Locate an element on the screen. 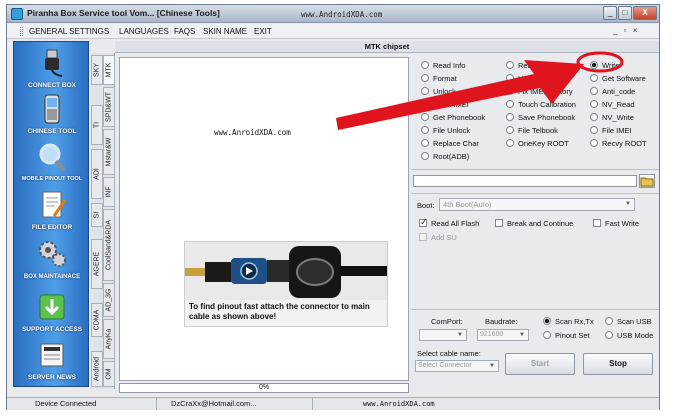 Image resolution: width=682 pixels, height=420 pixels. file-path-input is located at coordinates (525, 181).